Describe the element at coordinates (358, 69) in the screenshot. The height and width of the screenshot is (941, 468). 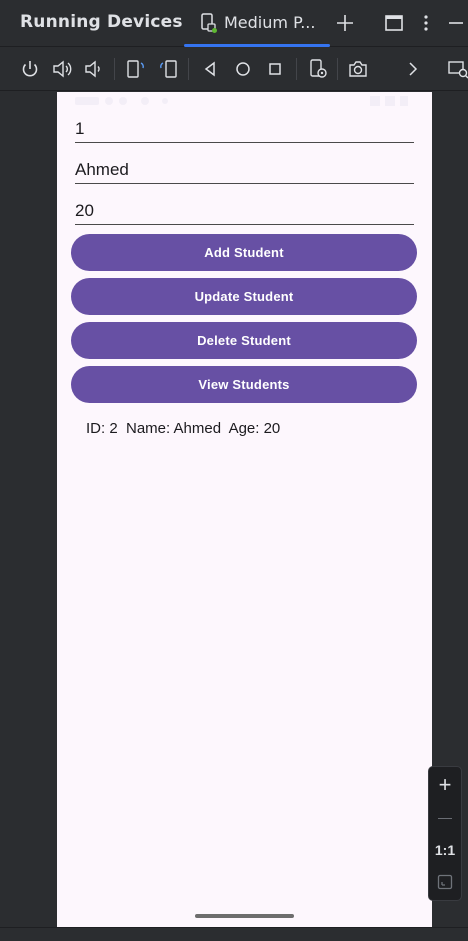
I see `camera-icon` at that location.